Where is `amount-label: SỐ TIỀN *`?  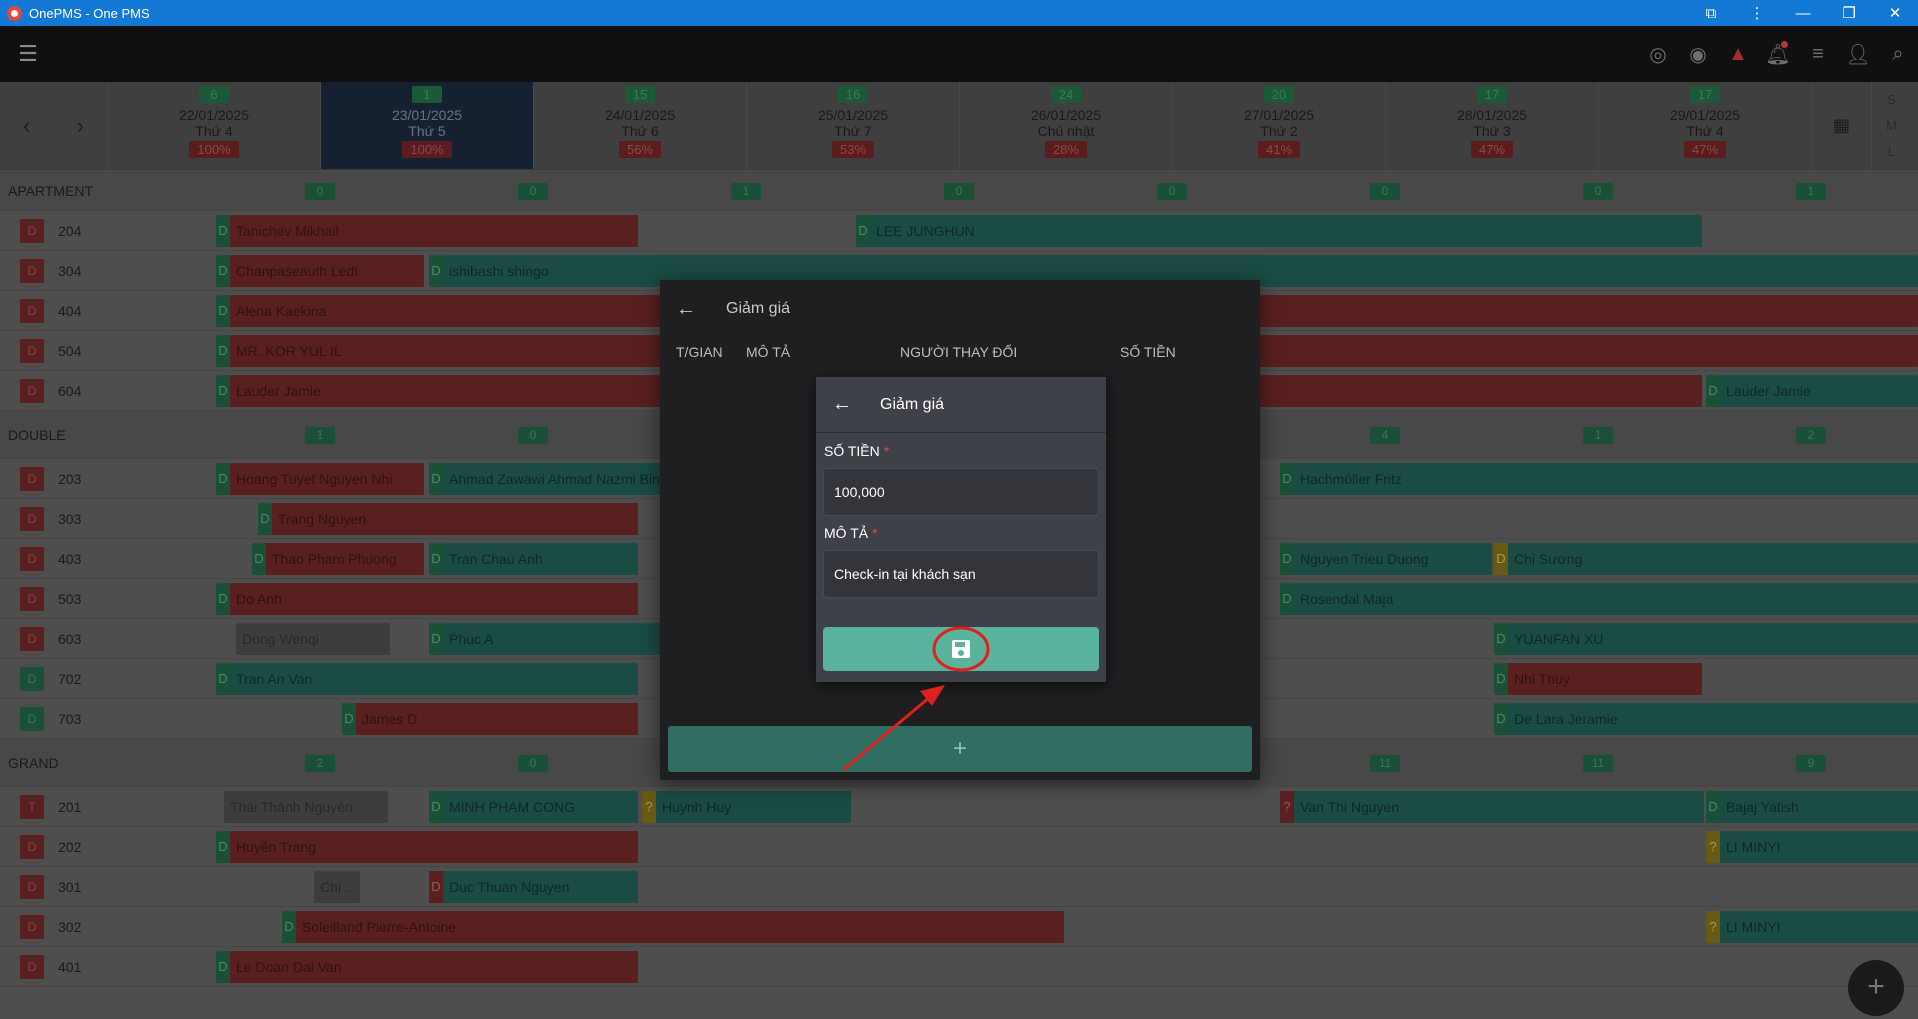 amount-label: SỐ TIỀN * is located at coordinates (856, 451).